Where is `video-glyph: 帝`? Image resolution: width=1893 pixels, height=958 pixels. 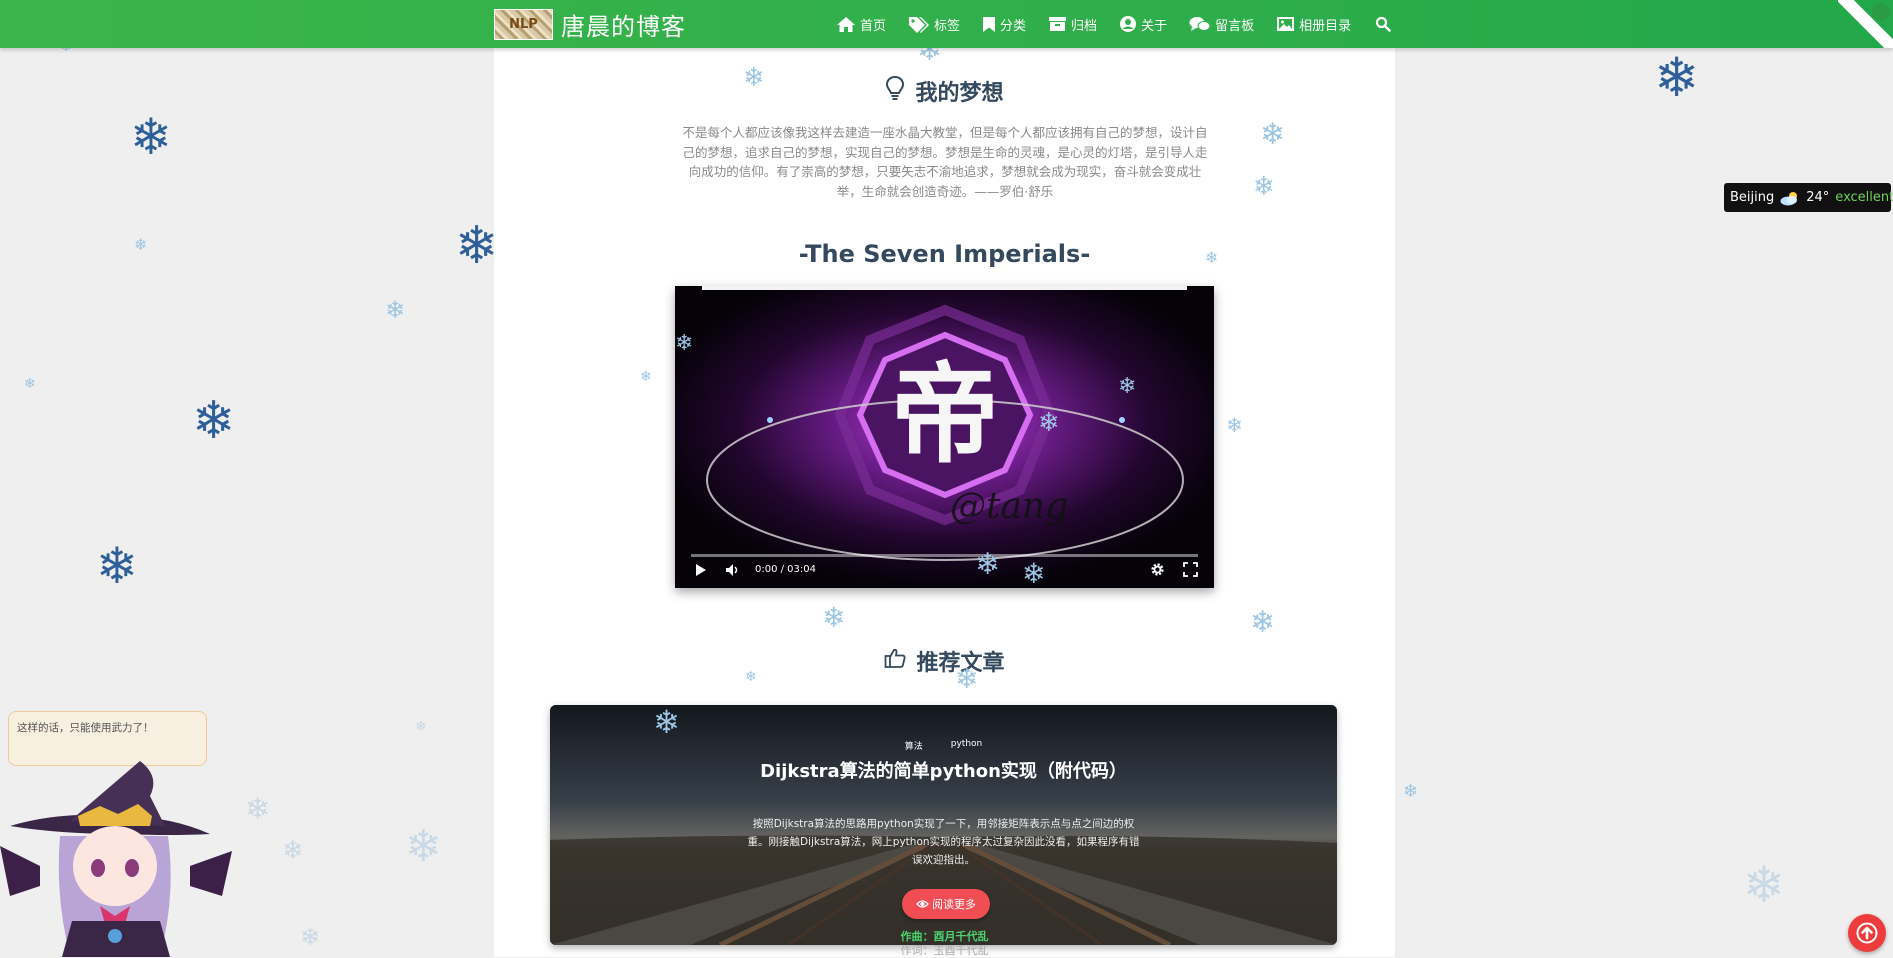 video-glyph: 帝 is located at coordinates (945, 415).